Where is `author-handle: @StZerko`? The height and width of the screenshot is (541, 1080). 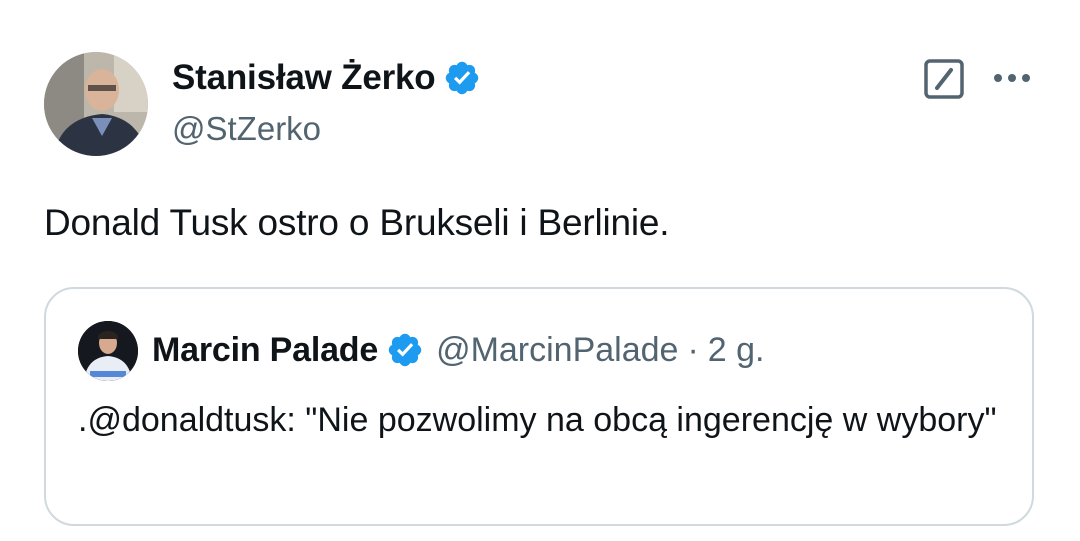
author-handle: @StZerko is located at coordinates (246, 129).